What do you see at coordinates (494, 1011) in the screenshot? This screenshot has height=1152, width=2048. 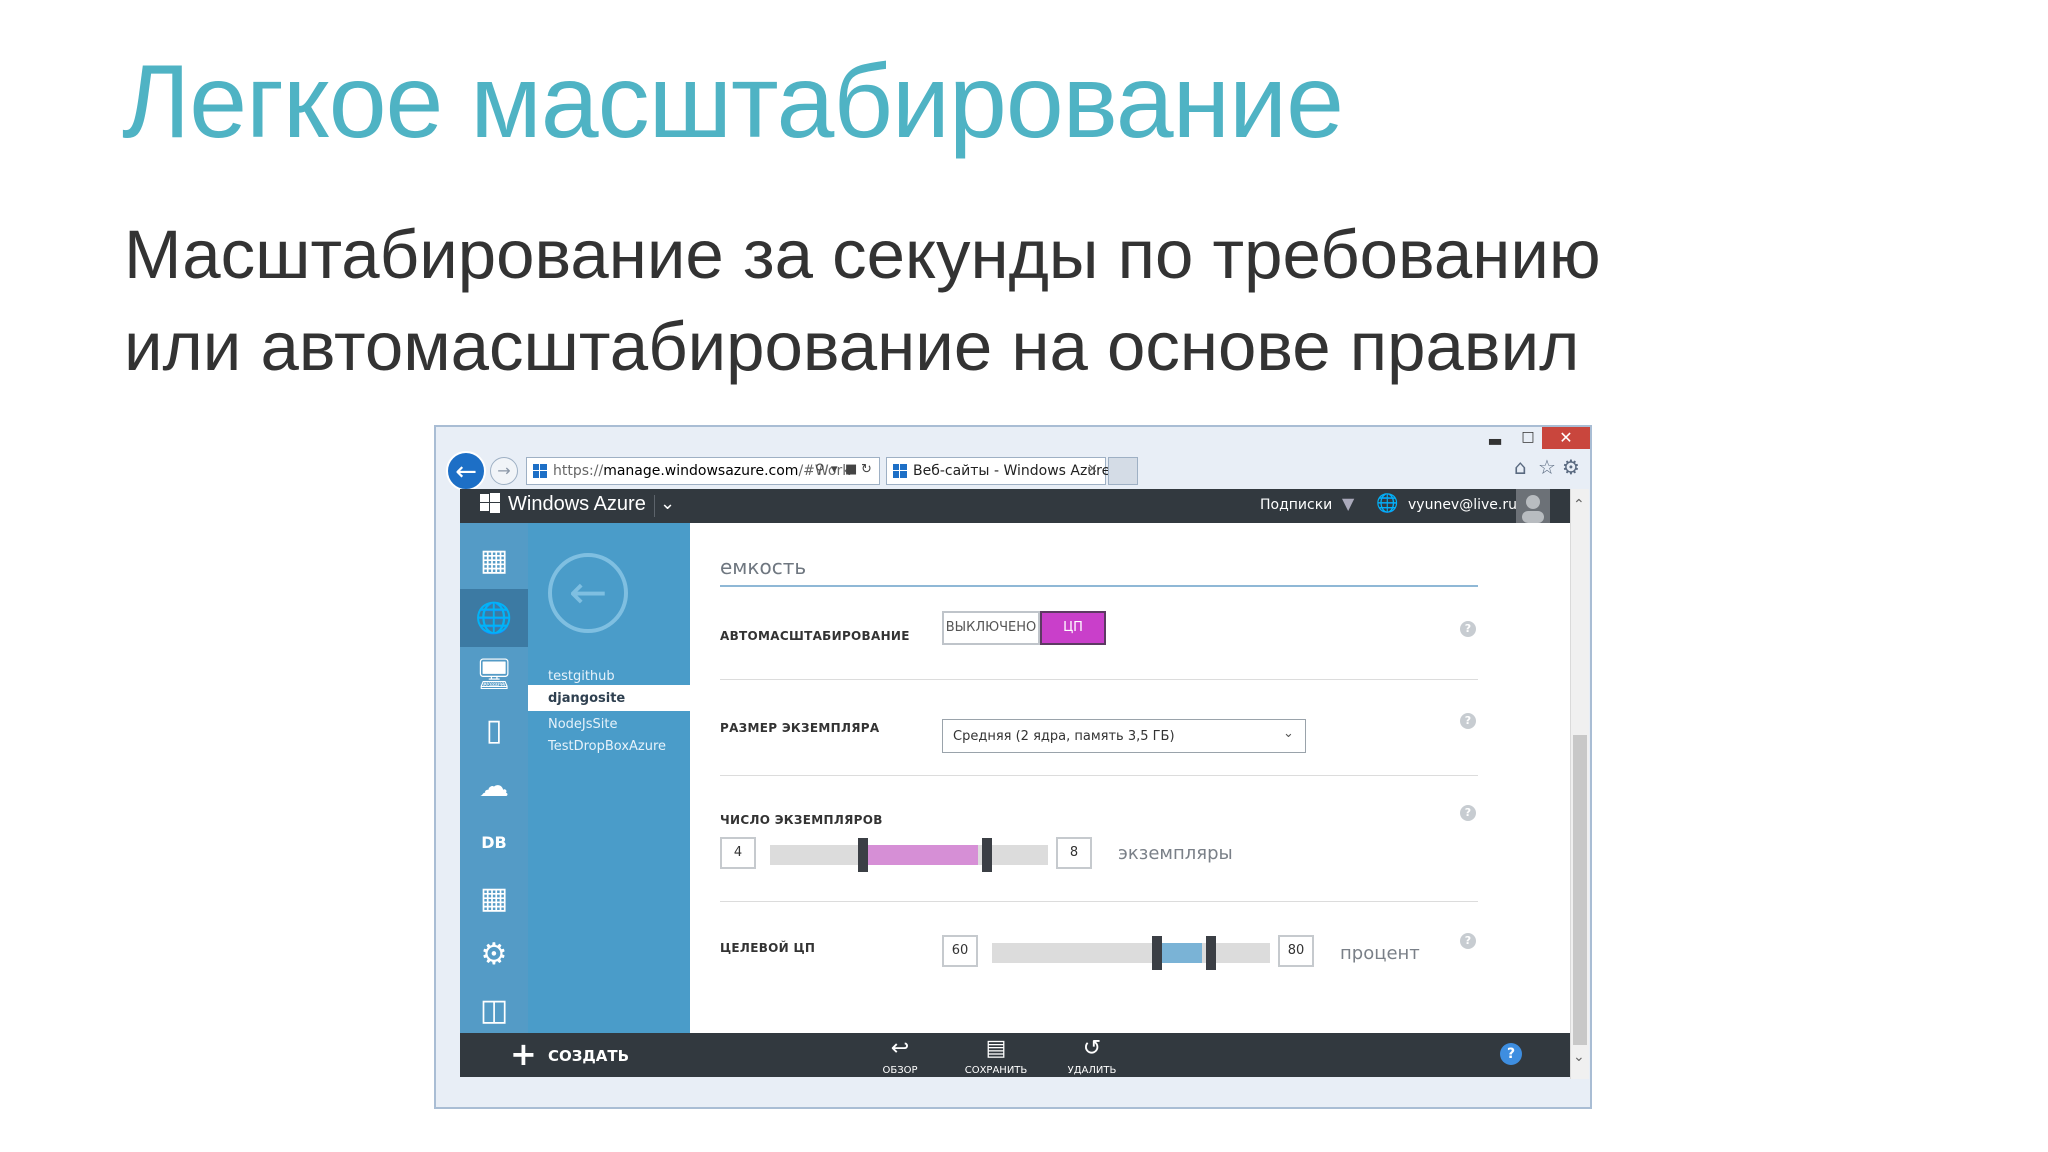 I see `media-services-icon: ◫` at bounding box center [494, 1011].